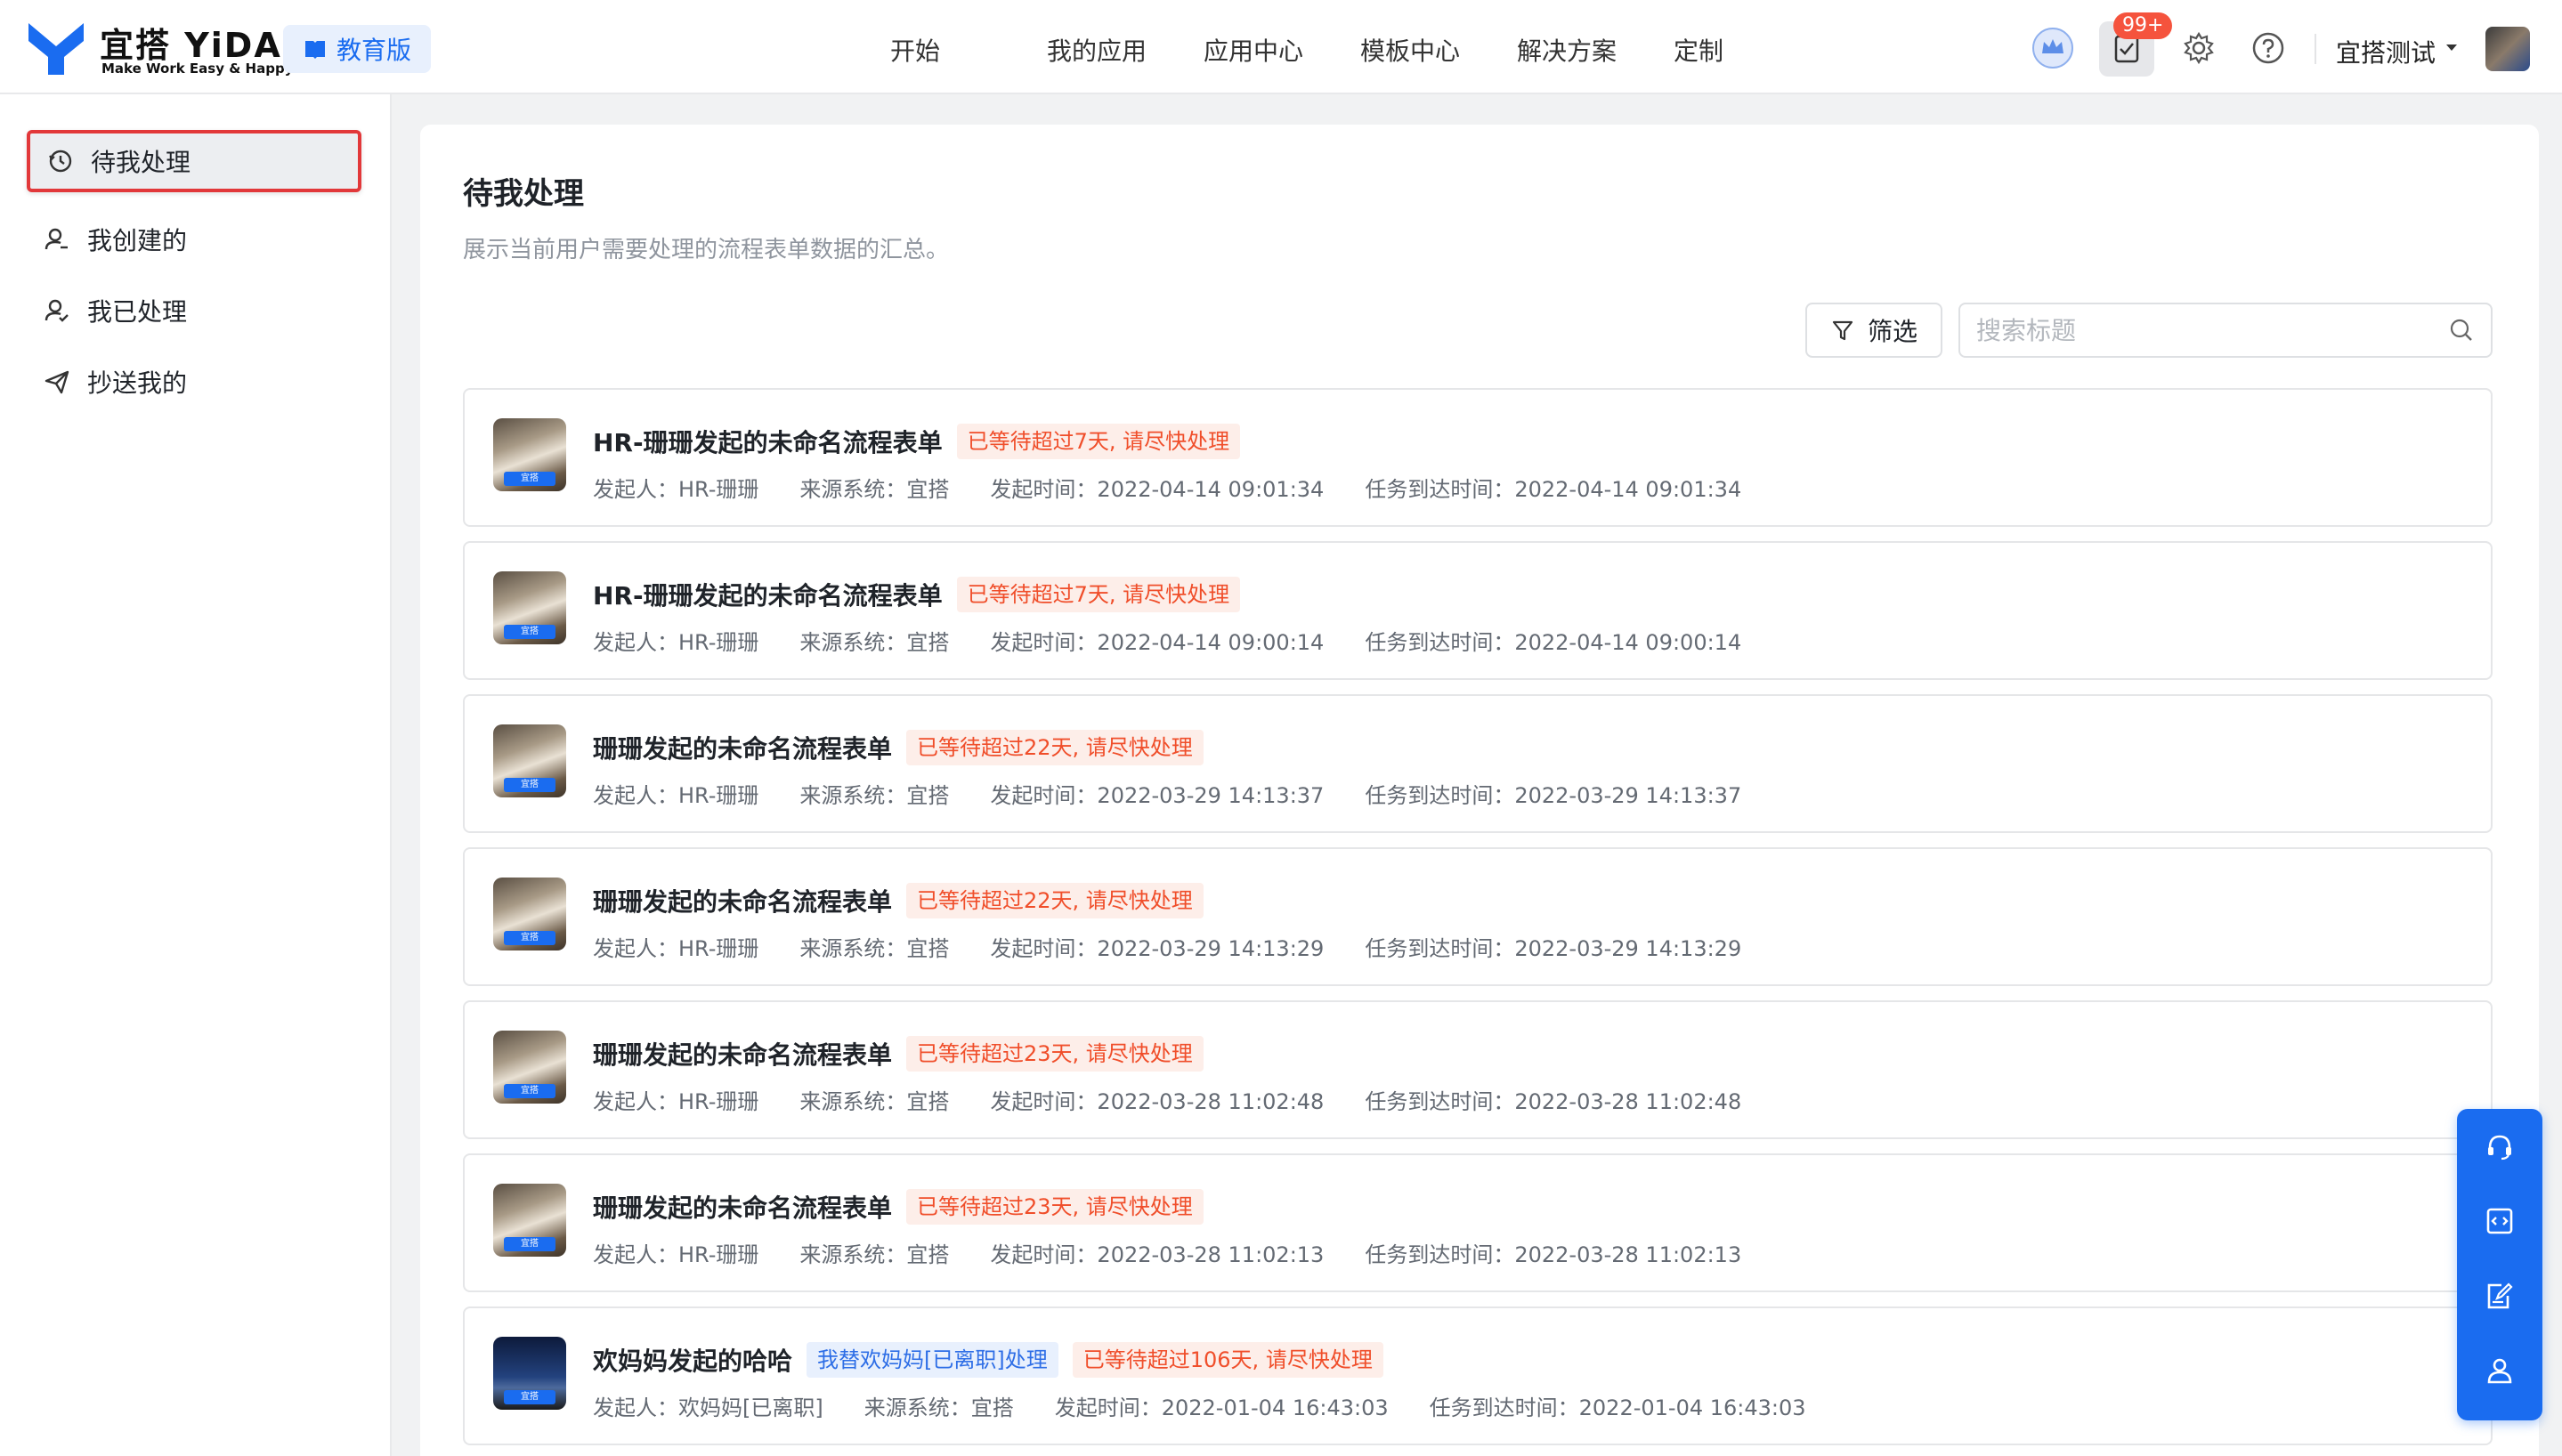  What do you see at coordinates (2191, 330) in the screenshot?
I see `search-input` at bounding box center [2191, 330].